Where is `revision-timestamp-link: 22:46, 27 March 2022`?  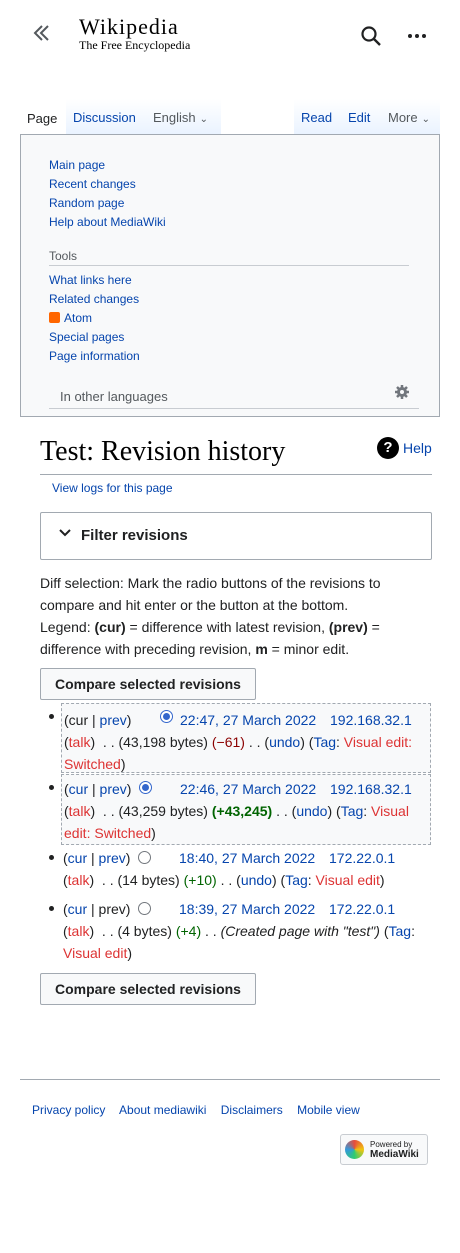 revision-timestamp-link: 22:46, 27 March 2022 is located at coordinates (248, 789).